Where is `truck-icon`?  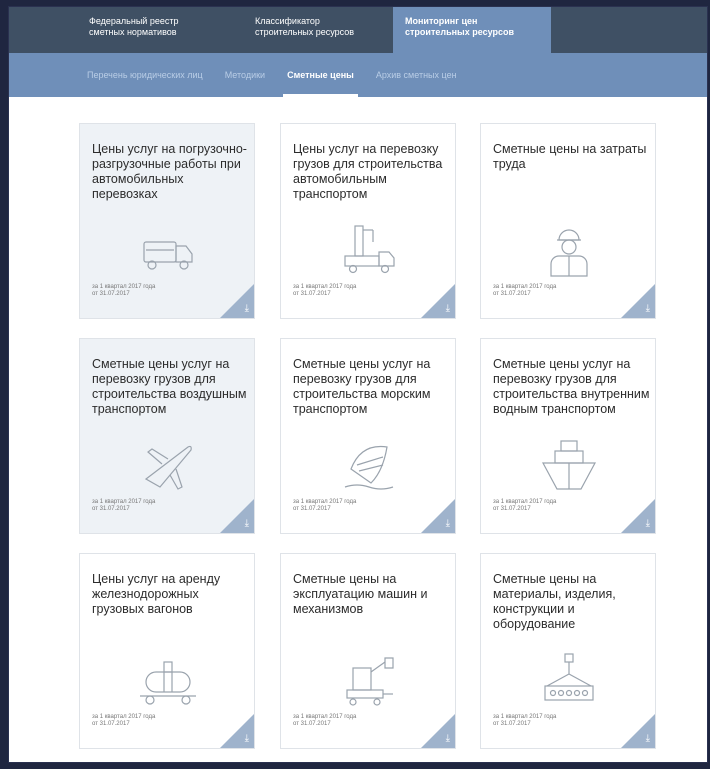 truck-icon is located at coordinates (168, 250).